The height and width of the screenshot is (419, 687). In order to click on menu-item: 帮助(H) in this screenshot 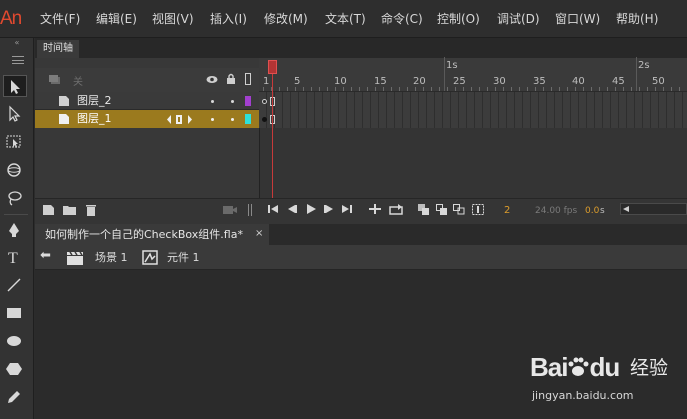, I will do `click(637, 19)`.